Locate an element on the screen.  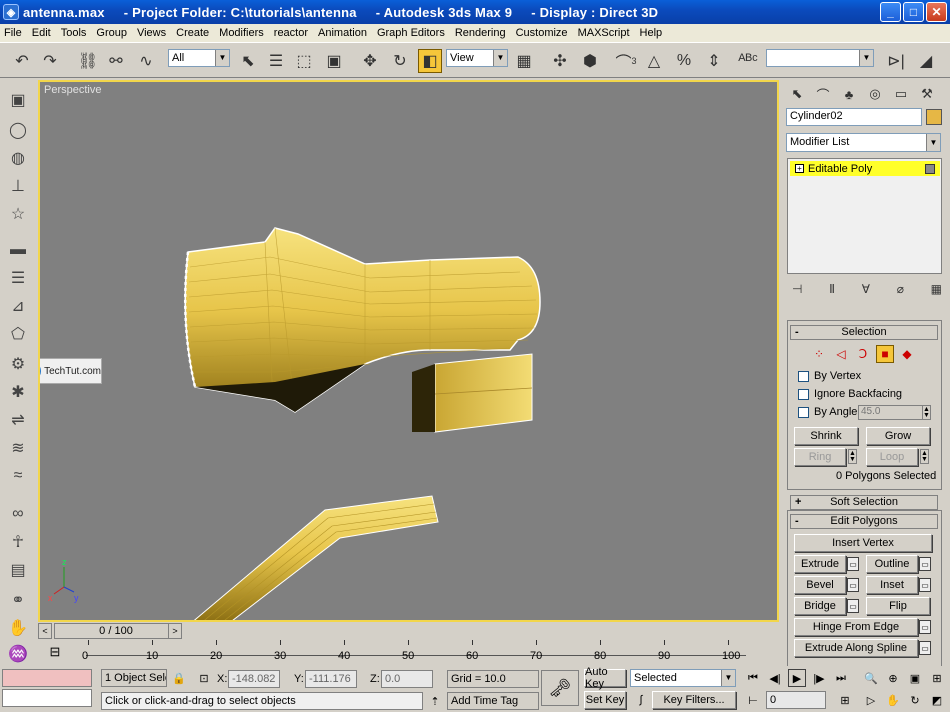
bevel-button: Bevel is located at coordinates (820, 585).